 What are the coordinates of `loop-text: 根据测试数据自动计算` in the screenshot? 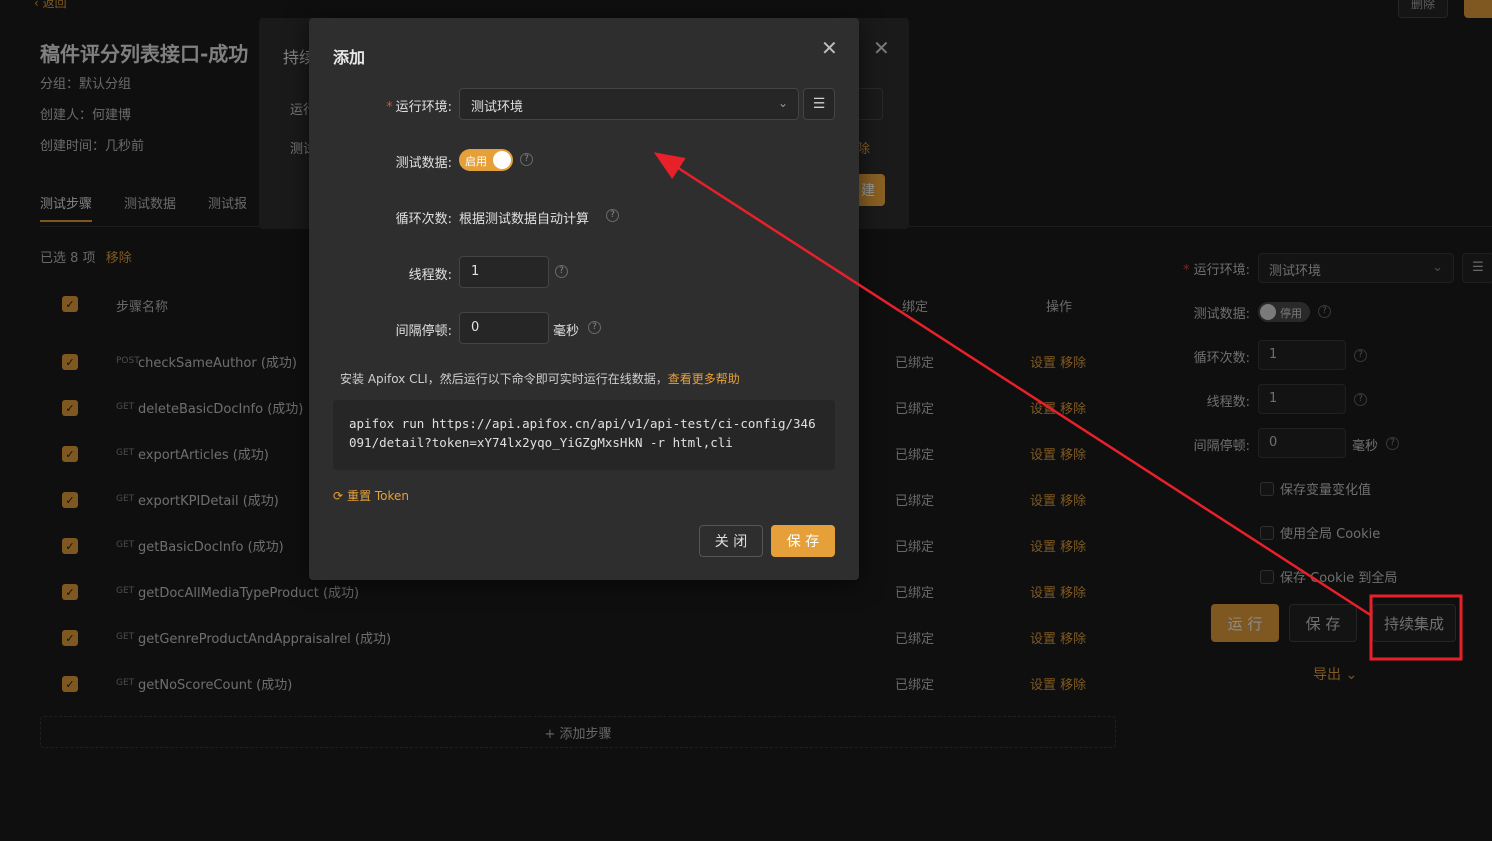 It's located at (524, 219).